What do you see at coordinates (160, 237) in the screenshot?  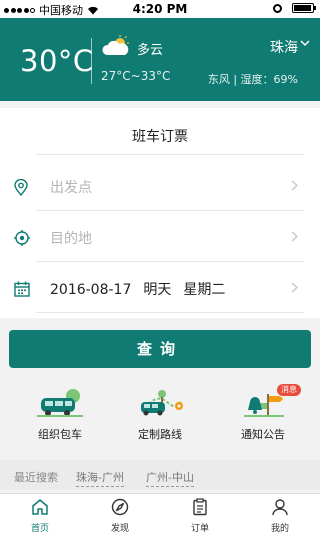 I see `destination-field: 目的地` at bounding box center [160, 237].